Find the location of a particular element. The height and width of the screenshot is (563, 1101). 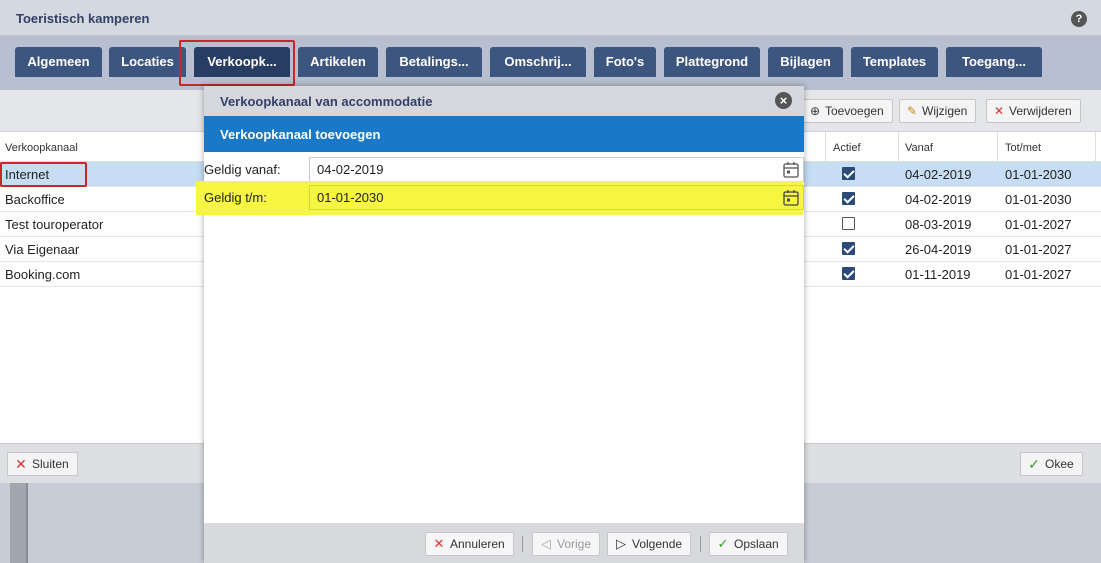

edit-button-label: Wijzigen is located at coordinates (945, 111).